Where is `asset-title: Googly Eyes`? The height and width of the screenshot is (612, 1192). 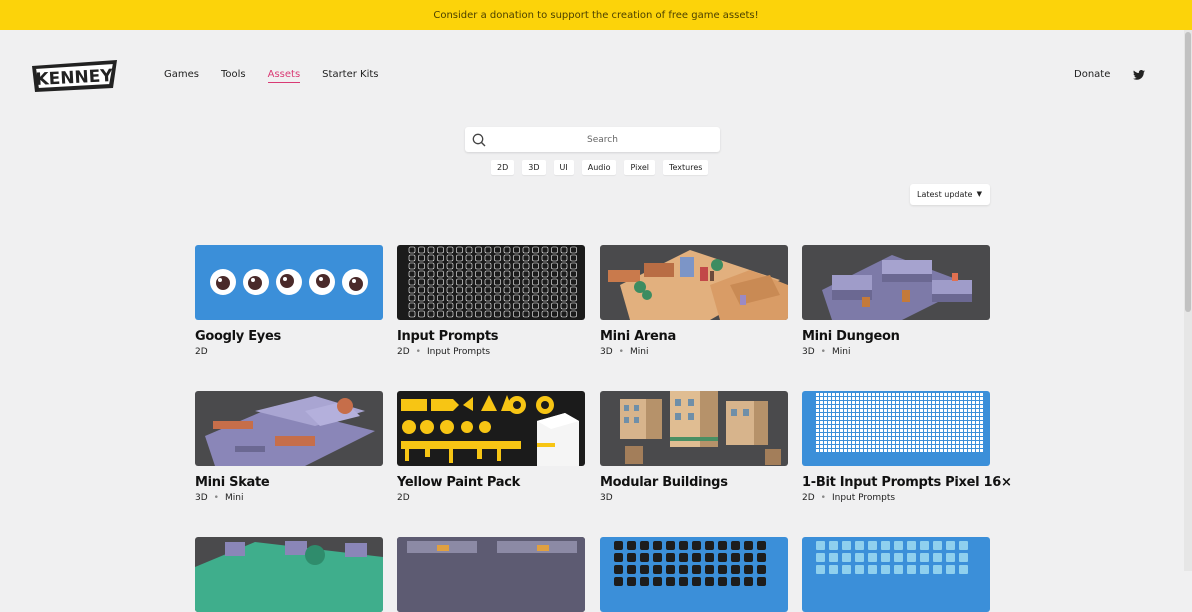 asset-title: Googly Eyes is located at coordinates (289, 336).